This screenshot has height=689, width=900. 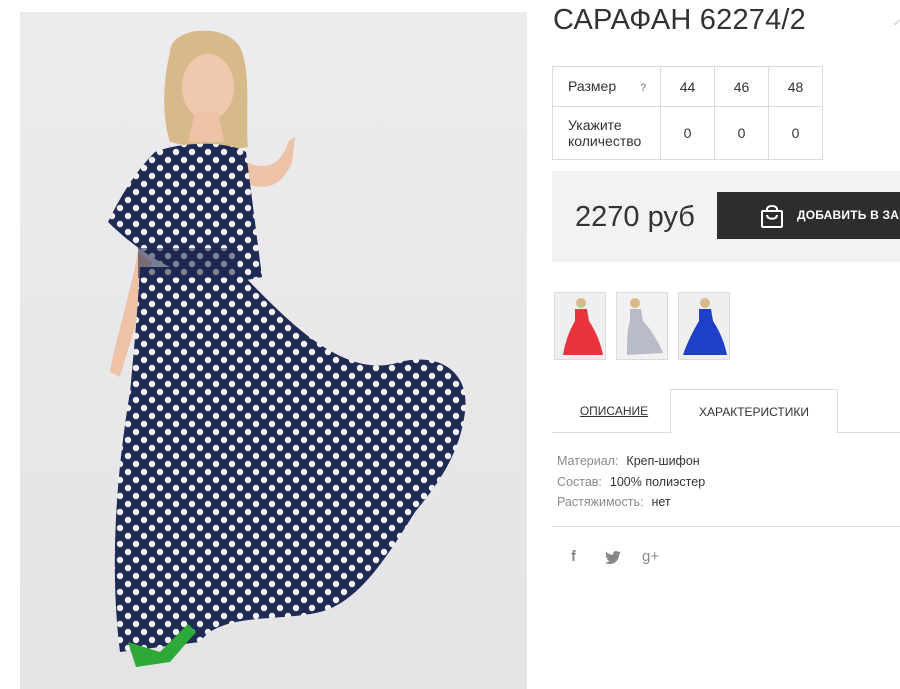 What do you see at coordinates (661, 502) in the screenshot?
I see `spec-value: нет` at bounding box center [661, 502].